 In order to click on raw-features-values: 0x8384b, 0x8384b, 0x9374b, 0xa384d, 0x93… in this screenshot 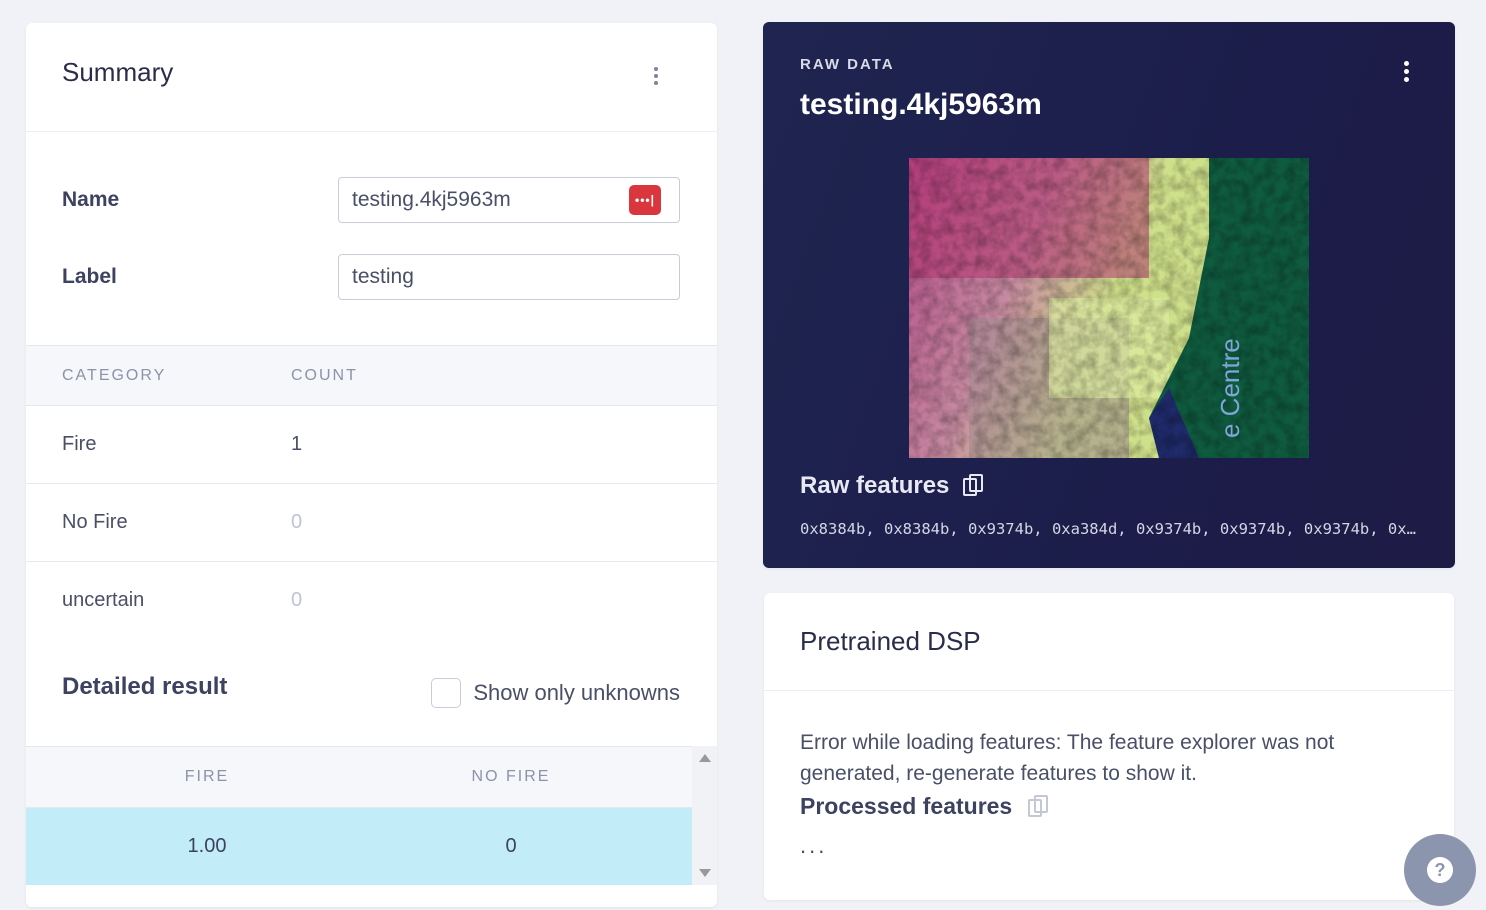, I will do `click(1110, 529)`.